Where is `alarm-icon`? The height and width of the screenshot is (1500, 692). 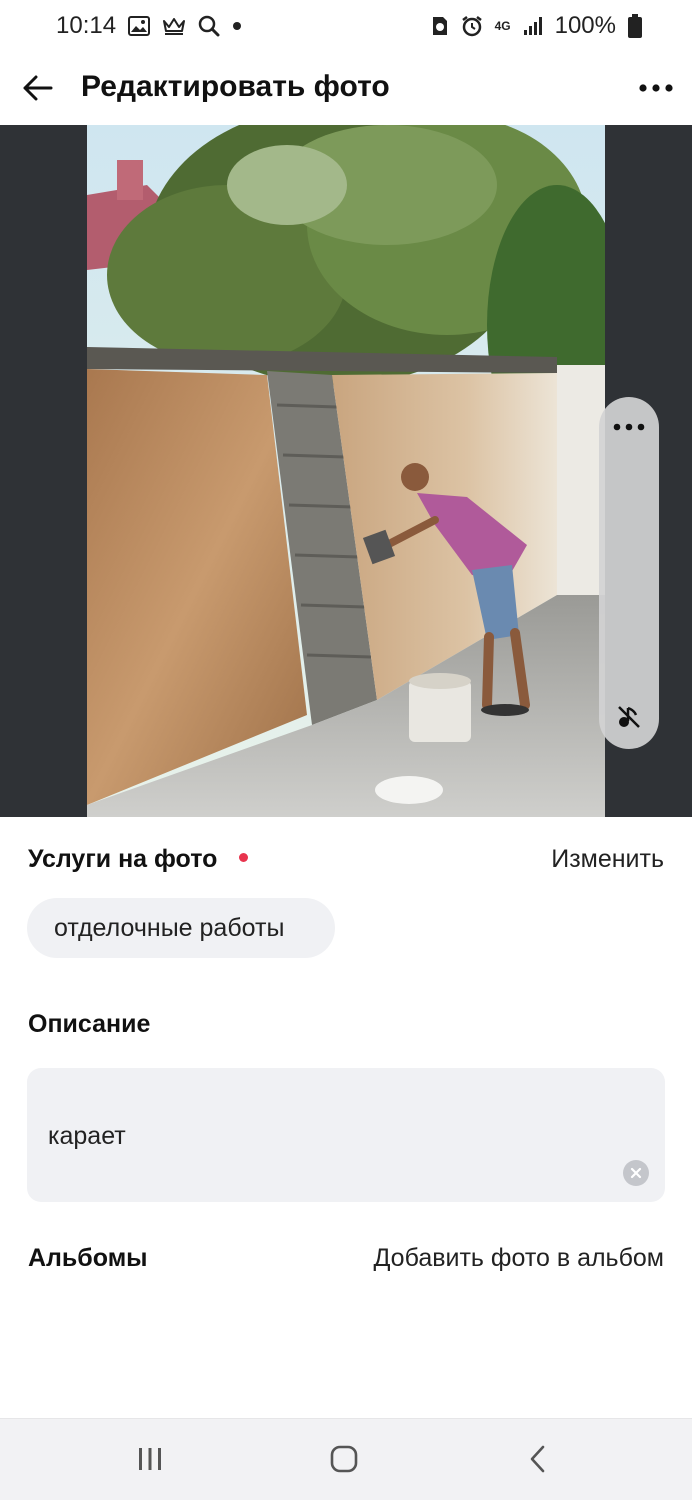
alarm-icon is located at coordinates (472, 26).